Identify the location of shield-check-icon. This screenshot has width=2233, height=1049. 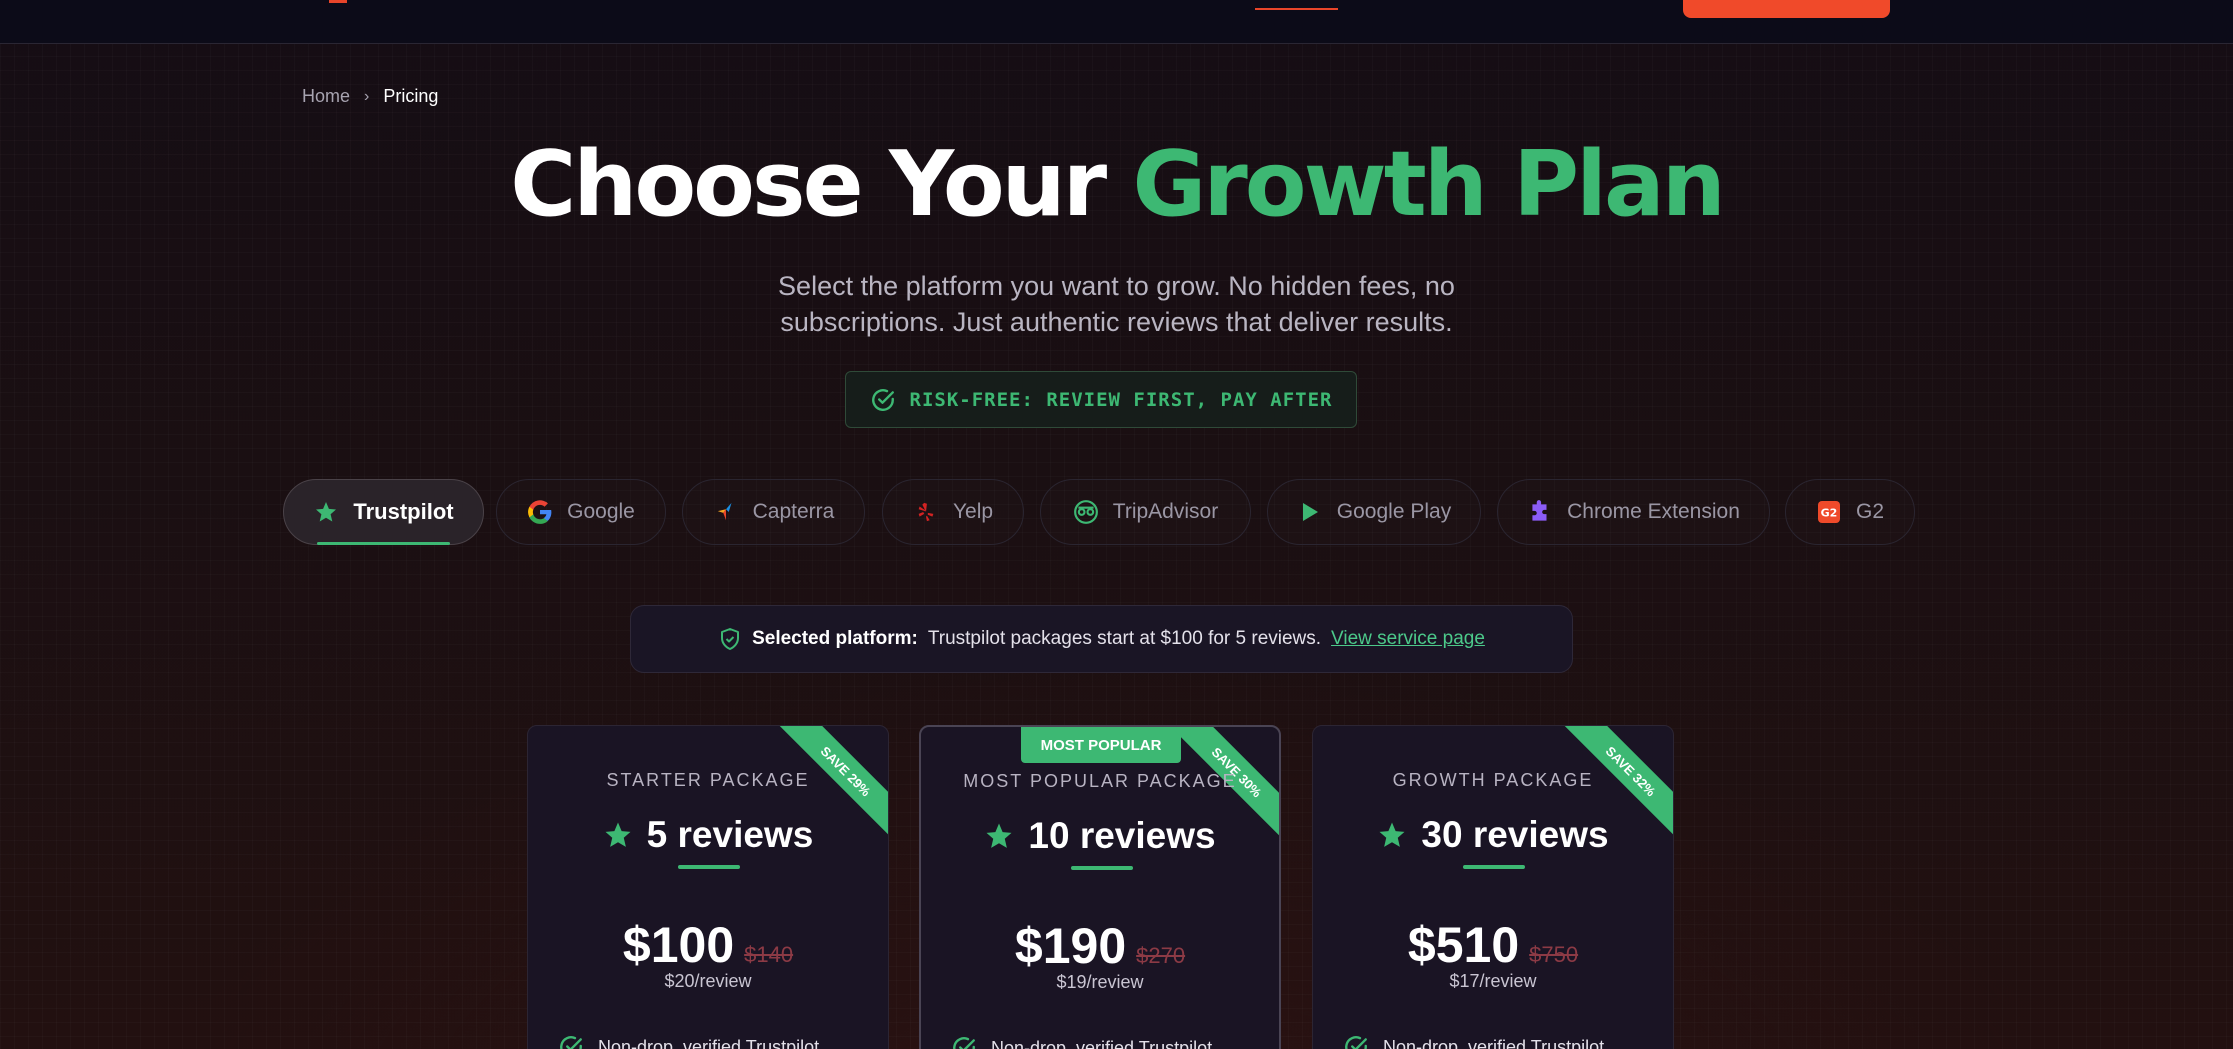
(730, 639).